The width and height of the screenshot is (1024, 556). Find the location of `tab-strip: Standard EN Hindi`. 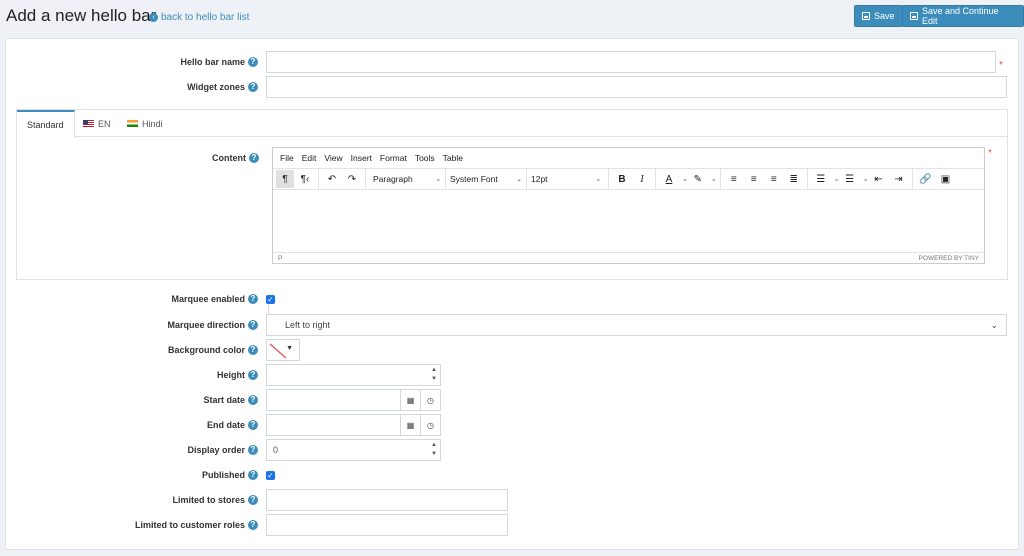

tab-strip: Standard EN Hindi is located at coordinates (512, 124).